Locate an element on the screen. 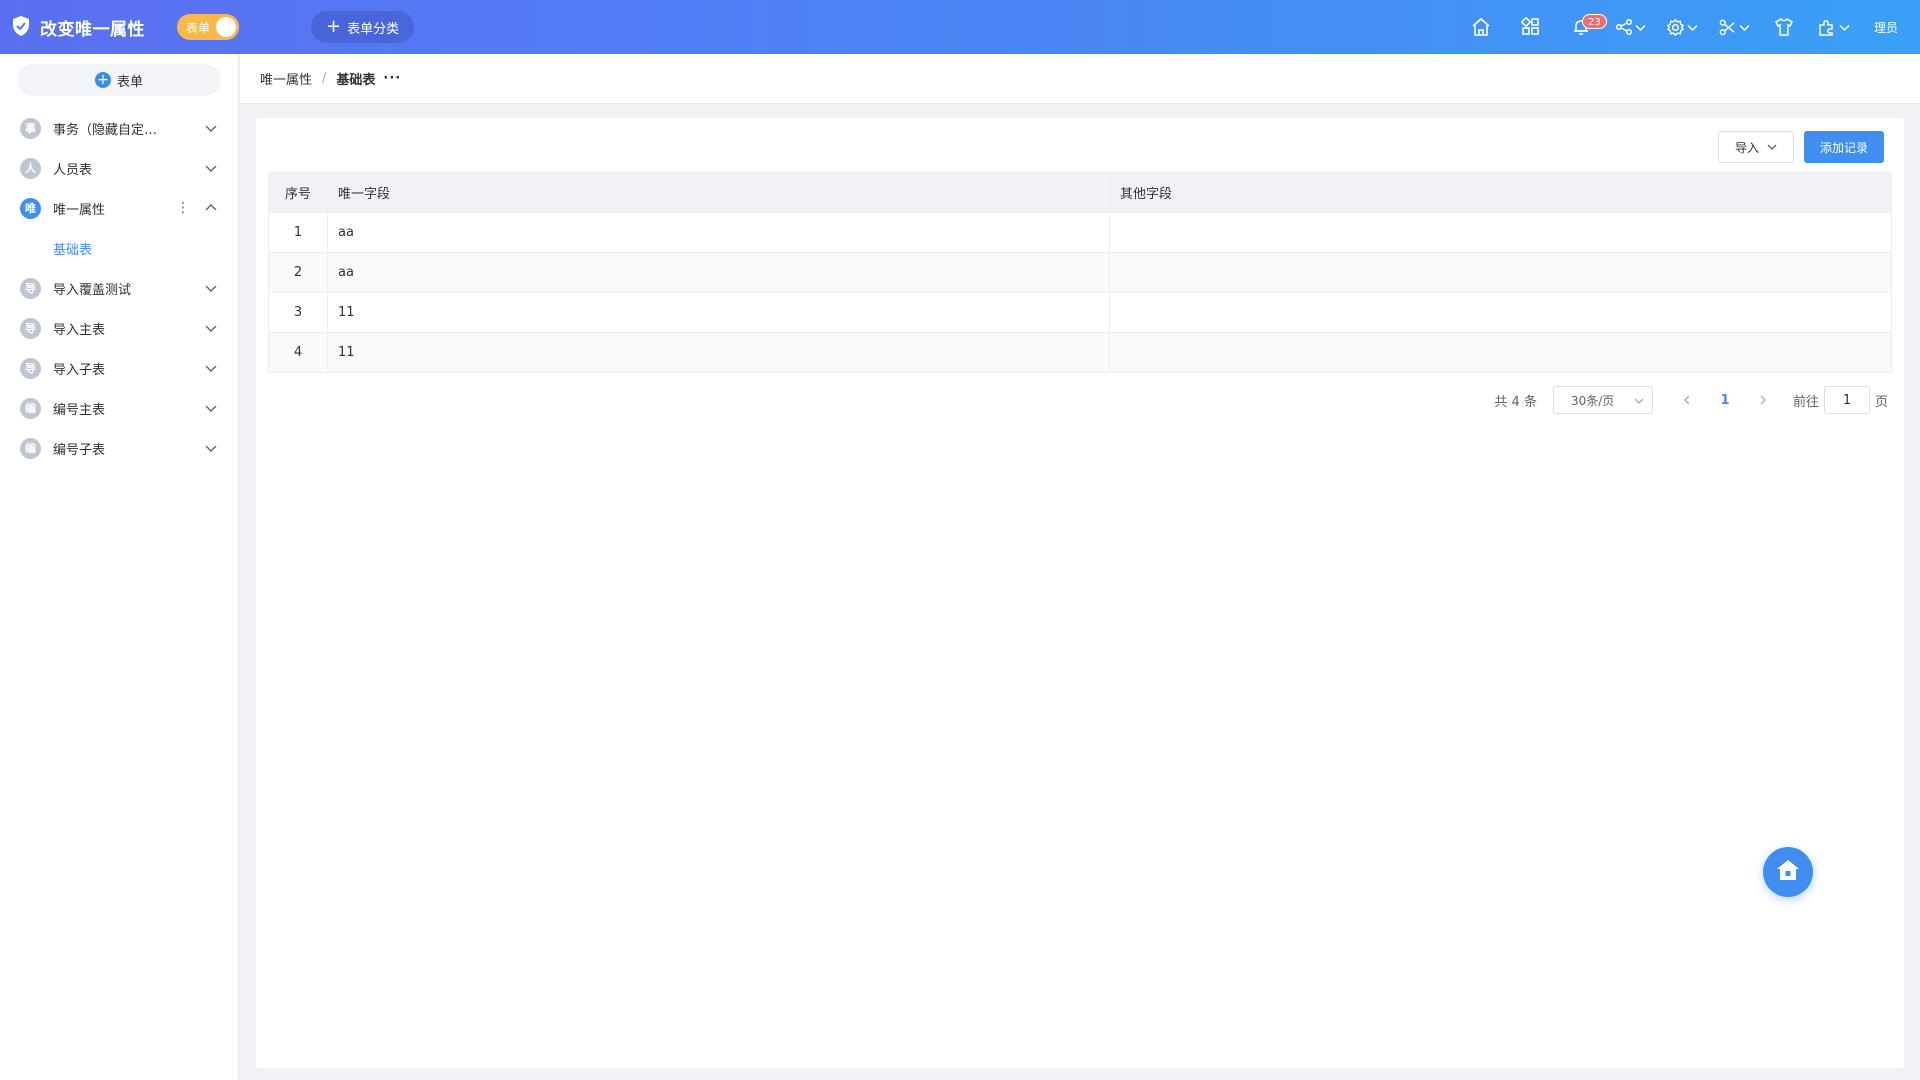  floating-home-button is located at coordinates (1788, 872).